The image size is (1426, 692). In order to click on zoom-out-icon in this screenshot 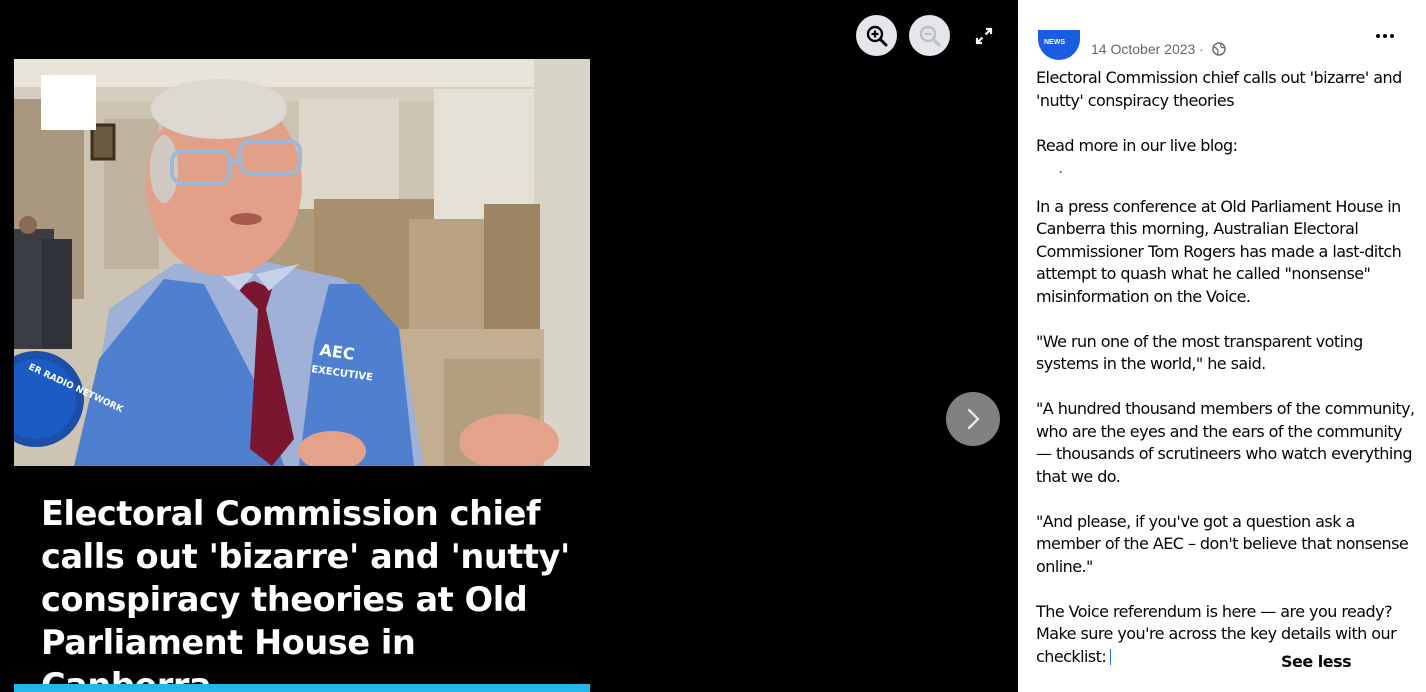, I will do `click(929, 35)`.